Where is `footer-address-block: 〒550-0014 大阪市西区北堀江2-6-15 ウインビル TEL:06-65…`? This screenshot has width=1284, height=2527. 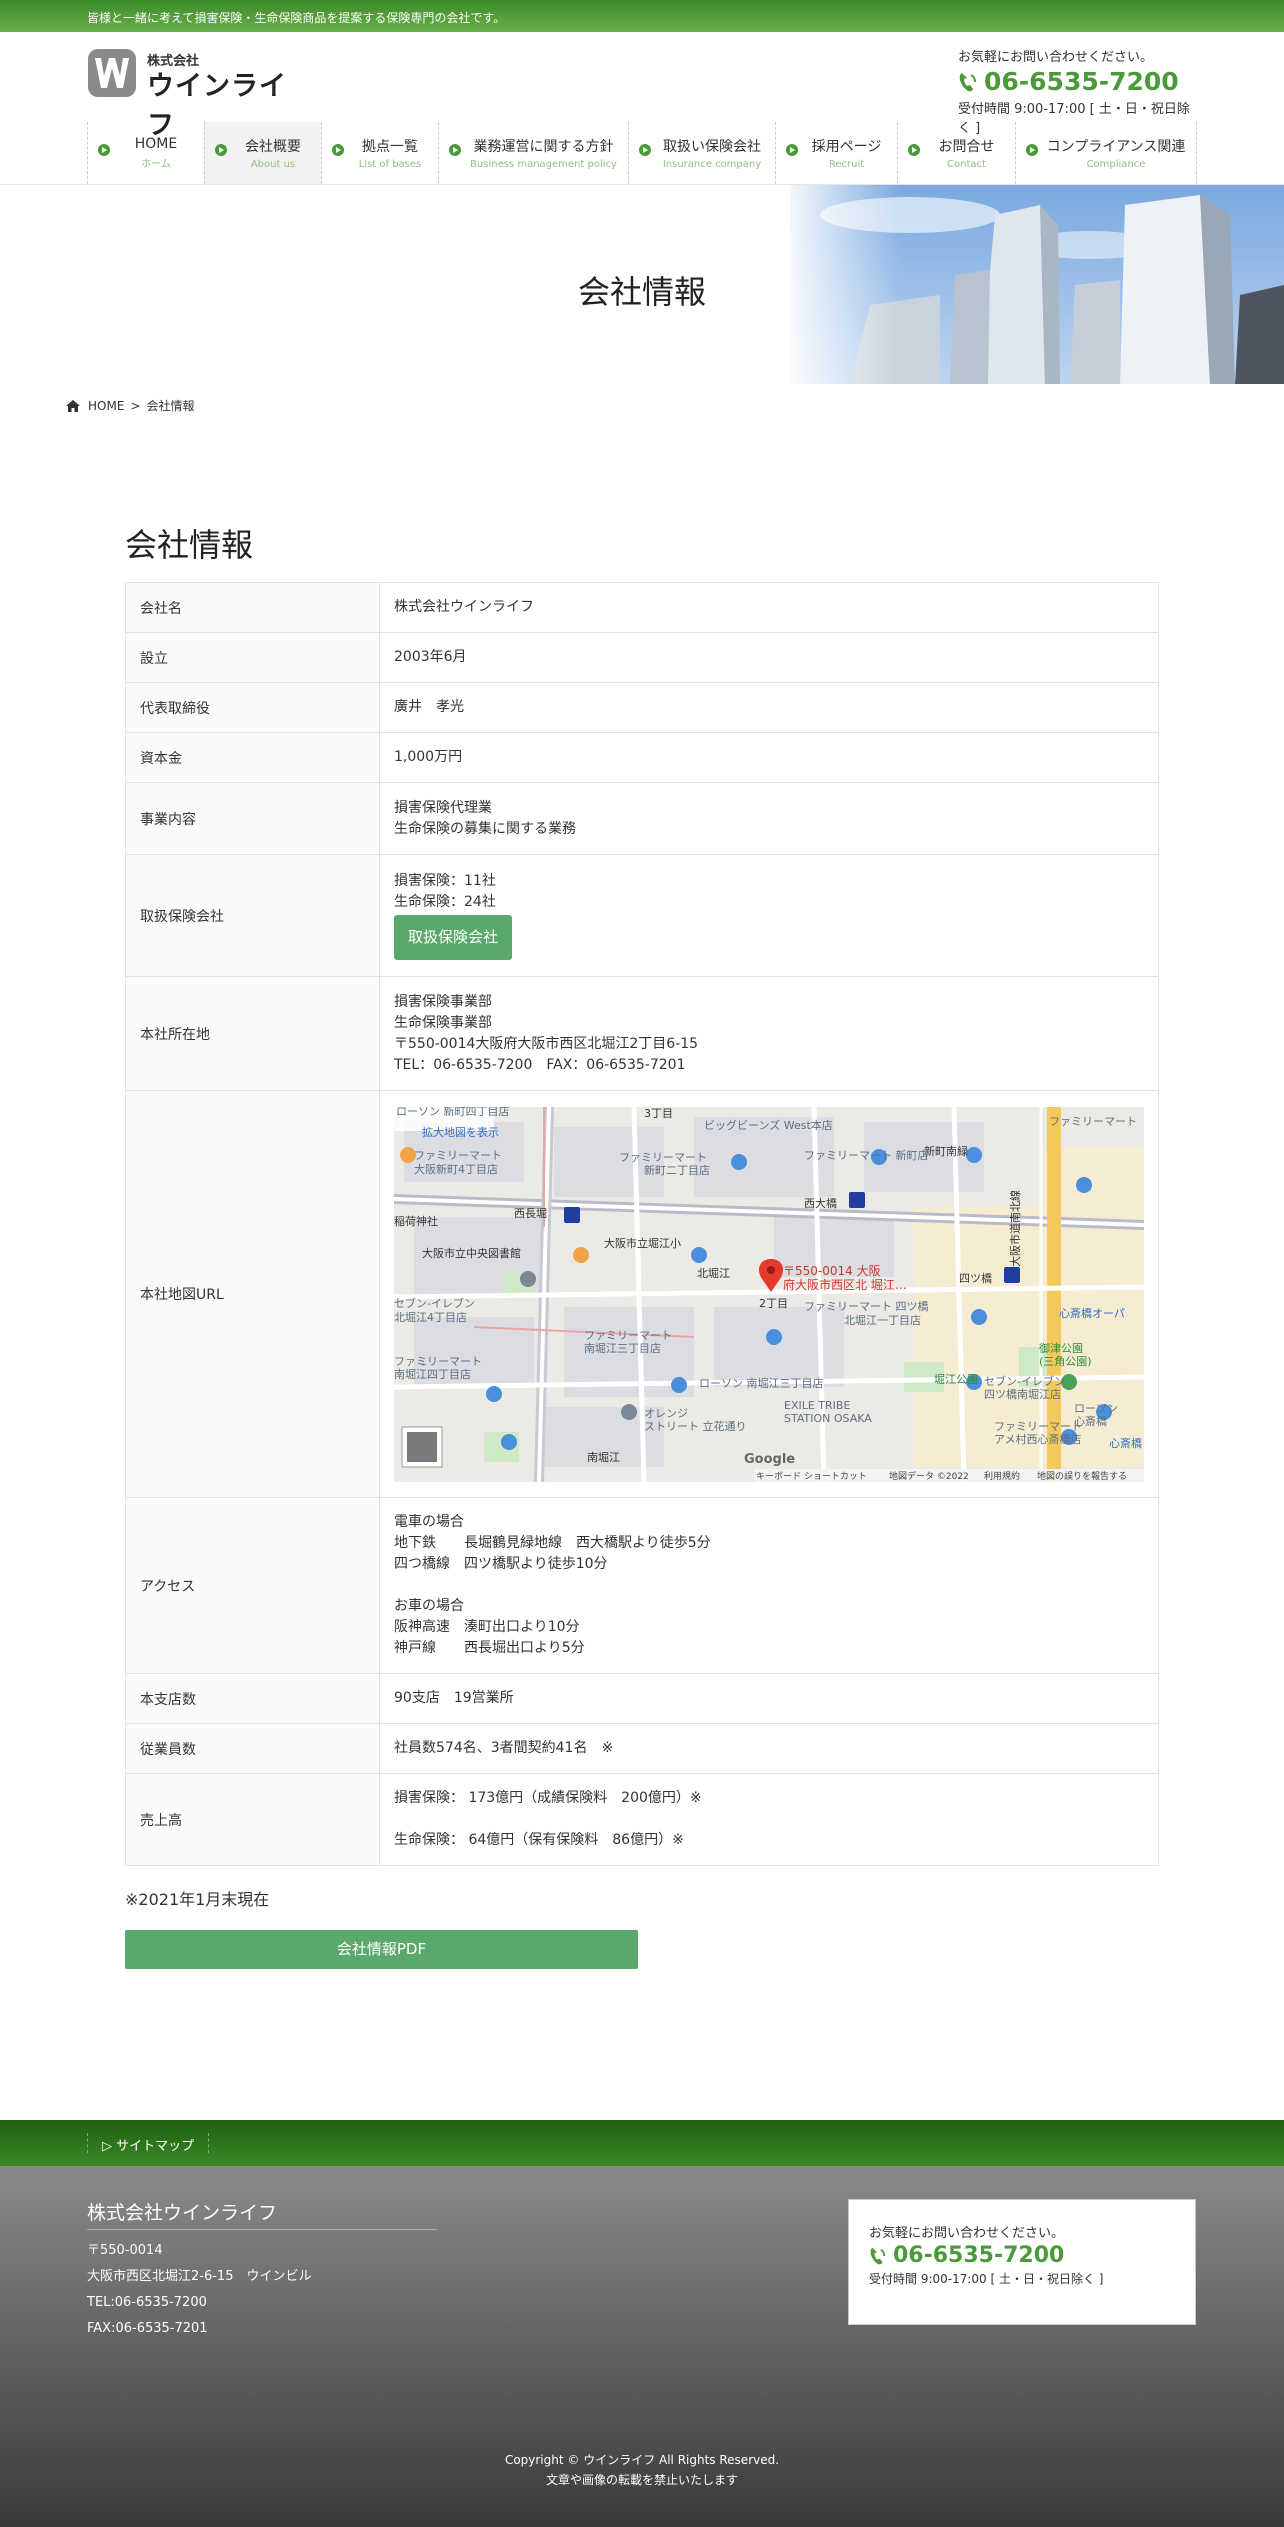 footer-address-block: 〒550-0014 大阪市西区北堀江2-6-15 ウインビル TEL:06-65… is located at coordinates (199, 2290).